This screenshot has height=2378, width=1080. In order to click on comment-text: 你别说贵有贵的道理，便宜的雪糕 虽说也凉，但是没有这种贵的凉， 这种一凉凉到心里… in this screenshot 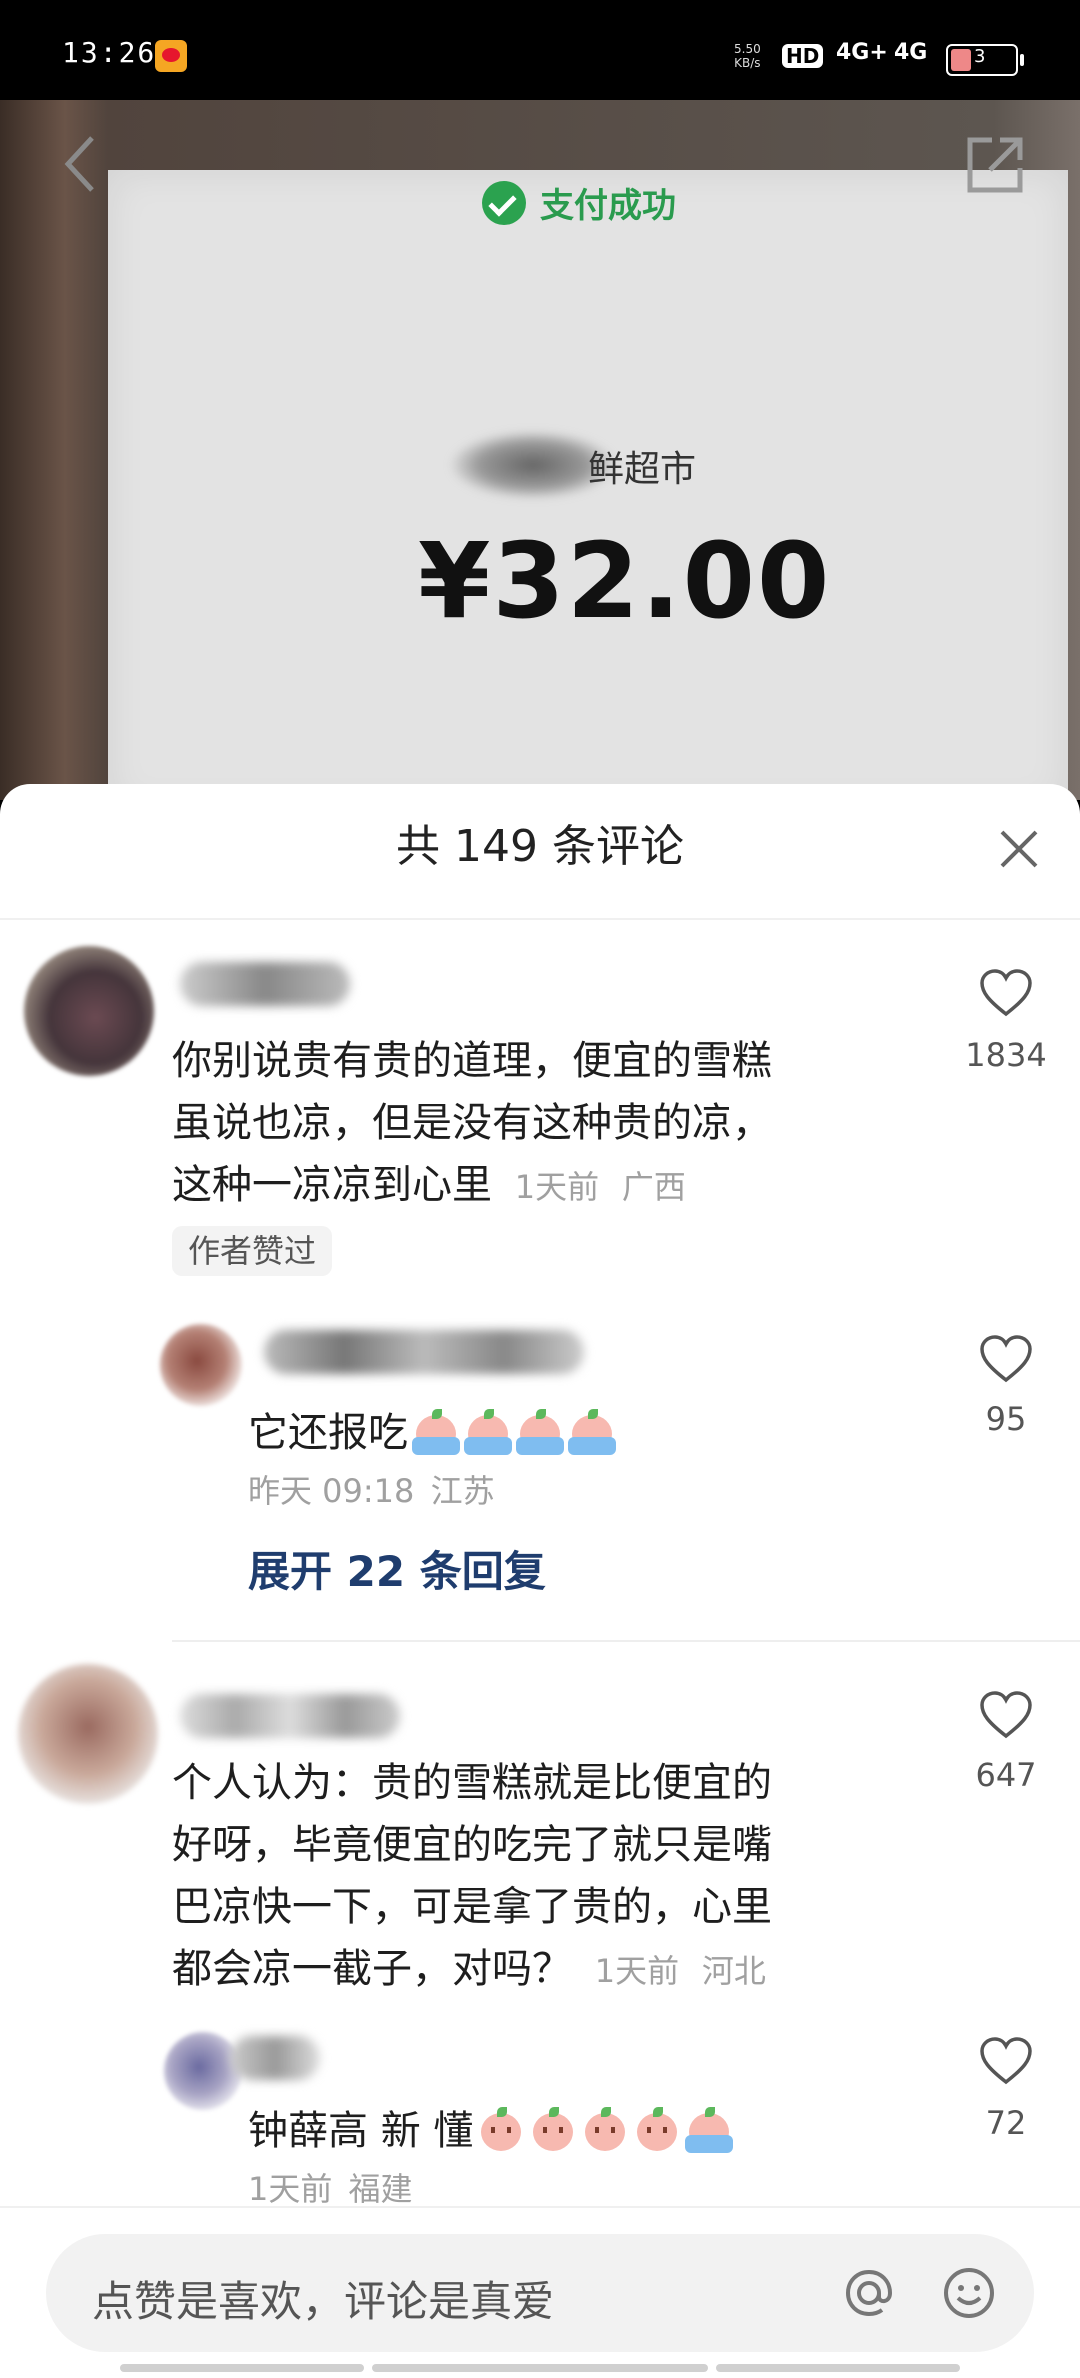, I will do `click(472, 1124)`.